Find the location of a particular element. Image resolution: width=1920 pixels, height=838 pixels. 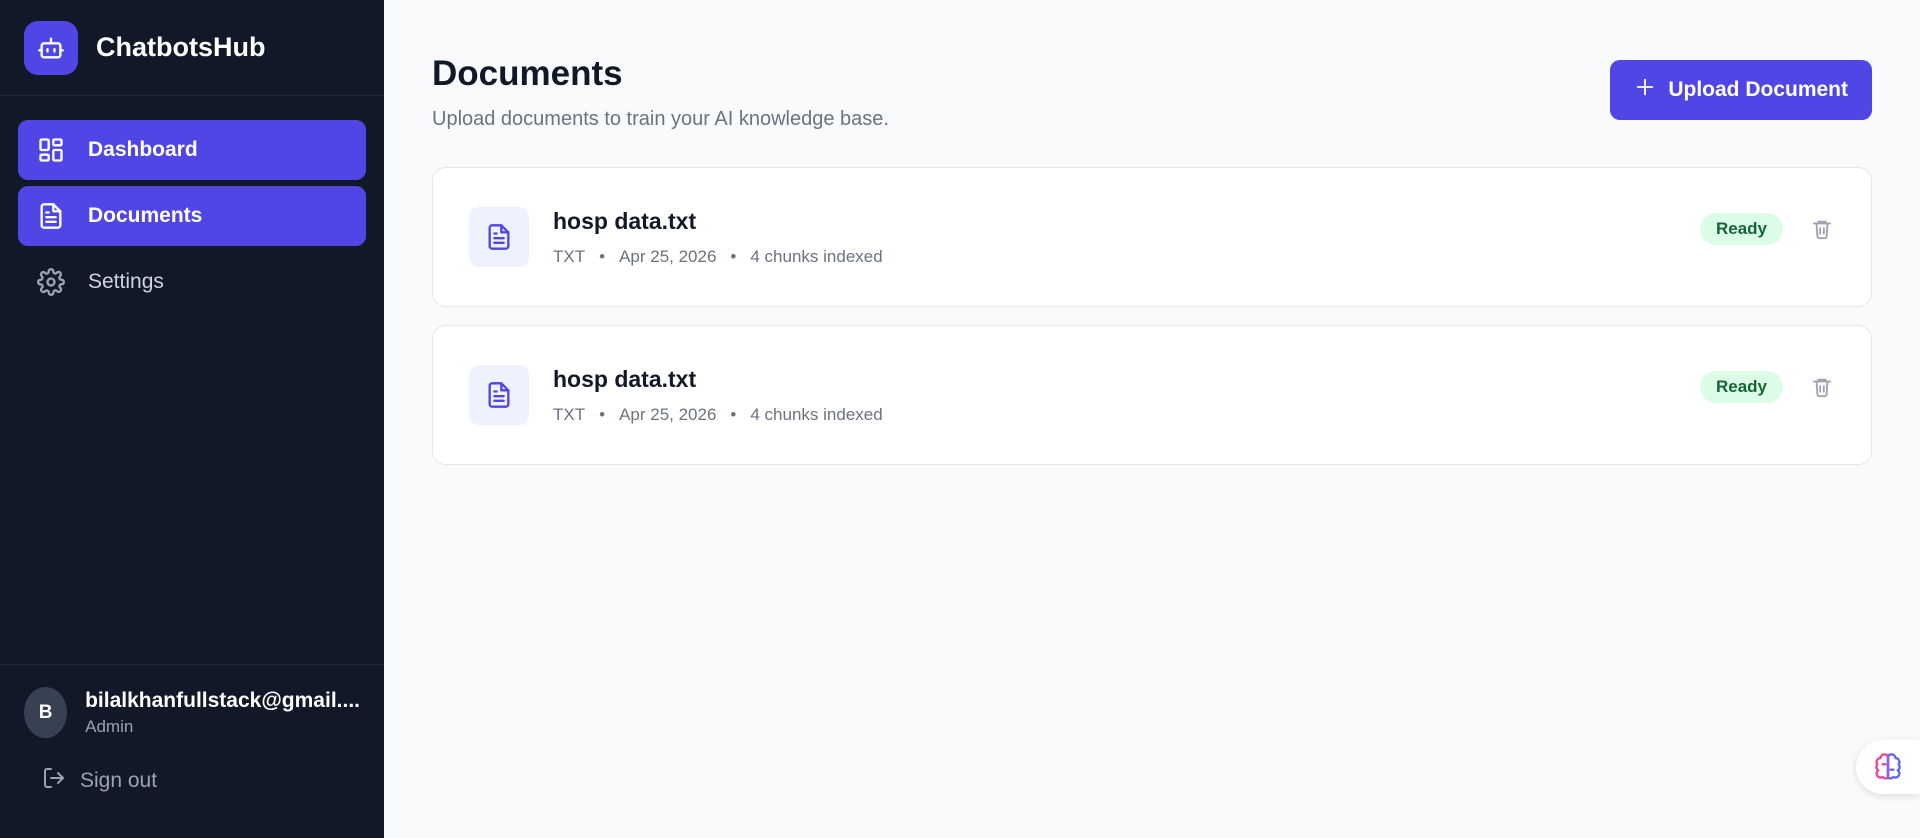

brand-name: ChatbotsHub is located at coordinates (181, 47).